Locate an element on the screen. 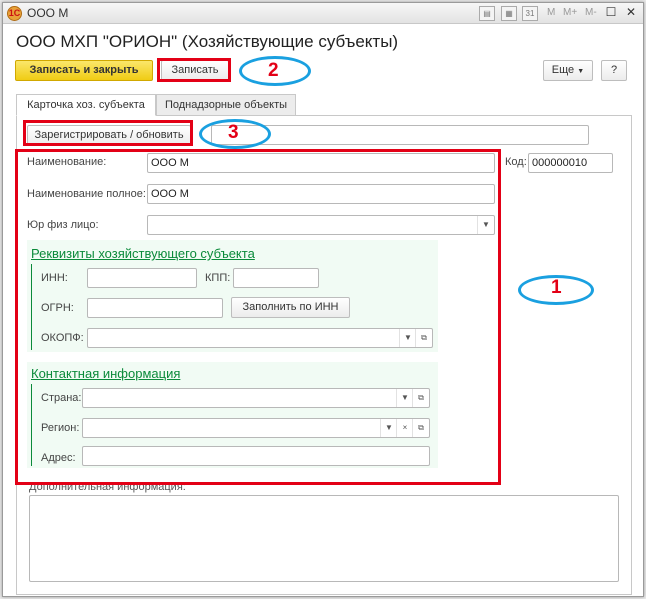  tab-entity-card: Карточка хоз. субъекта is located at coordinates (86, 105).